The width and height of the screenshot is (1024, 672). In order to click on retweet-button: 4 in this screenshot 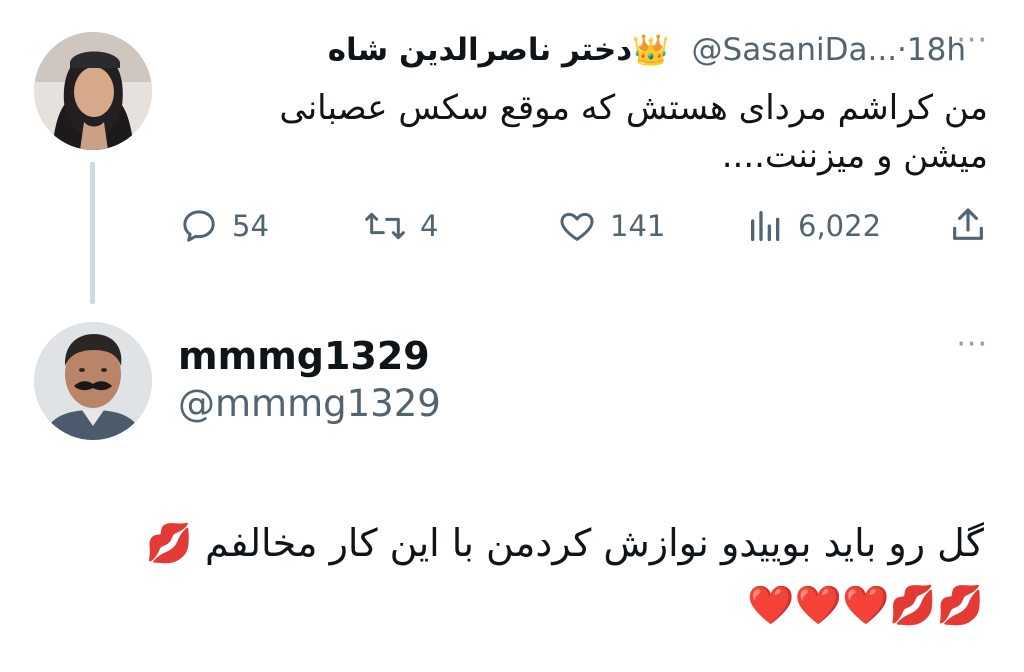, I will do `click(400, 226)`.